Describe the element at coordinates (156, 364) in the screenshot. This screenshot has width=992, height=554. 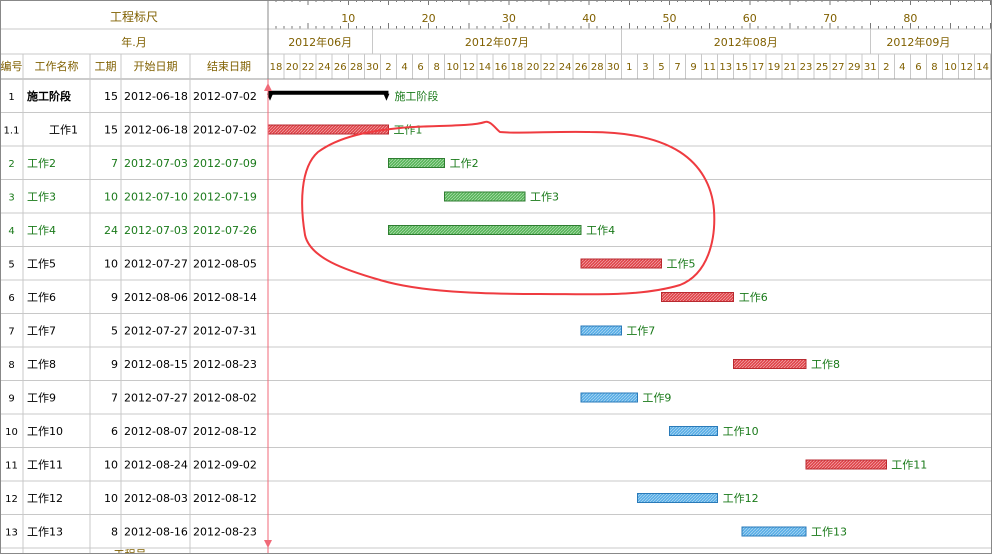
I see `task-start: 2012-08-15` at that location.